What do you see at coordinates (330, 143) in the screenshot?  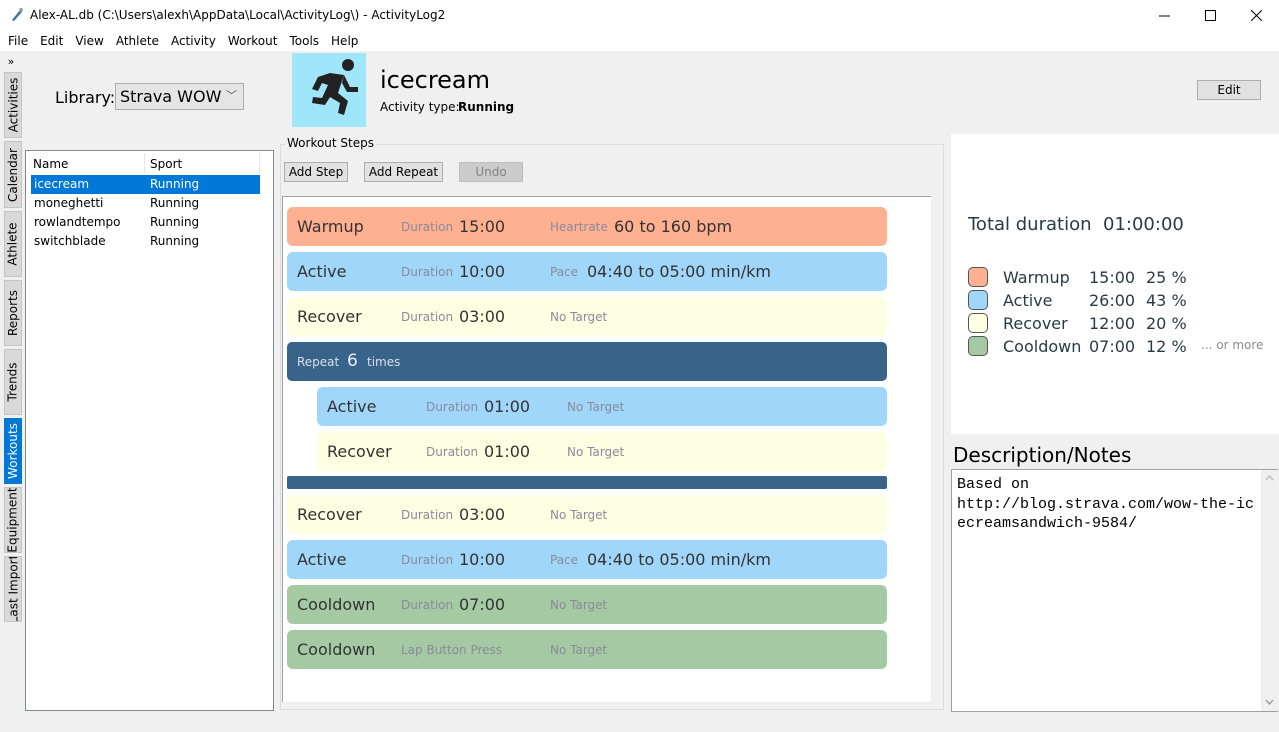 I see `workout-steps-title: Workout Steps` at bounding box center [330, 143].